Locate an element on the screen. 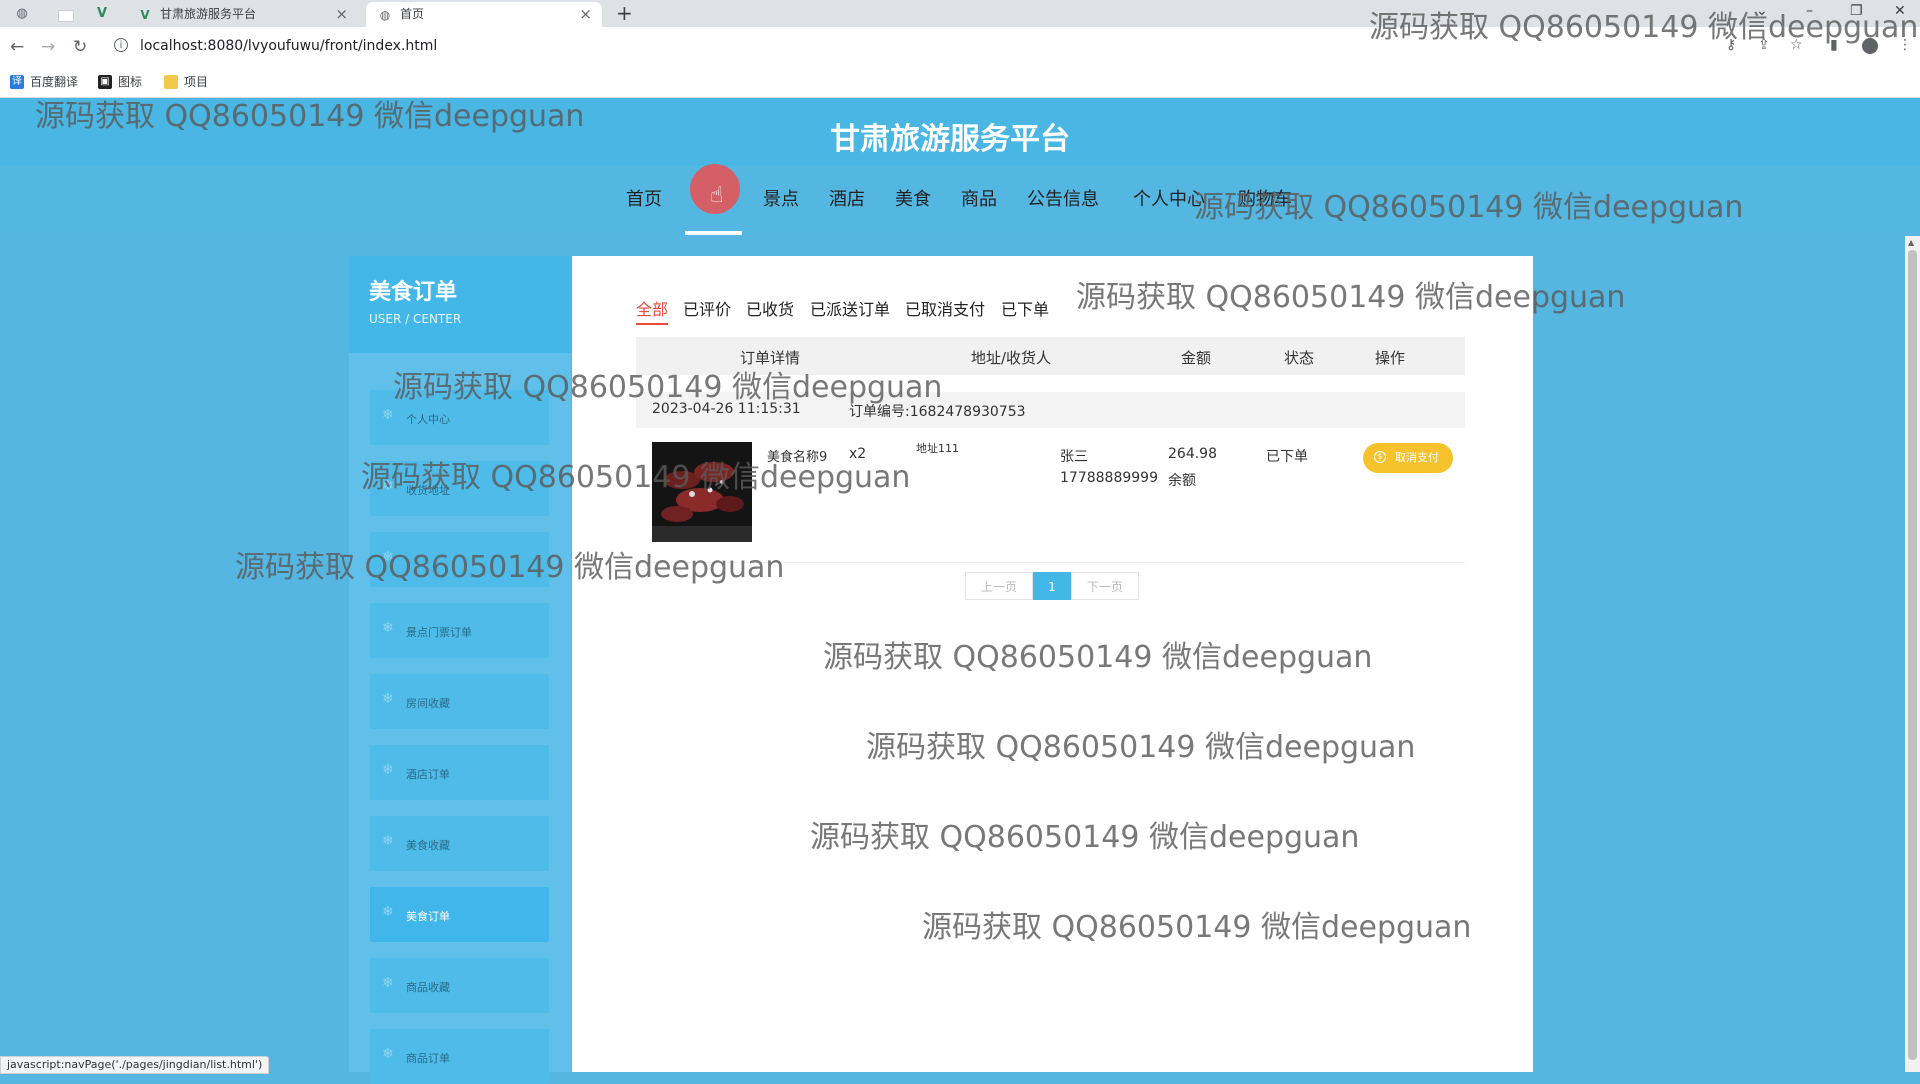 Image resolution: width=1920 pixels, height=1084 pixels. payment-method: 余额 is located at coordinates (1182, 481).